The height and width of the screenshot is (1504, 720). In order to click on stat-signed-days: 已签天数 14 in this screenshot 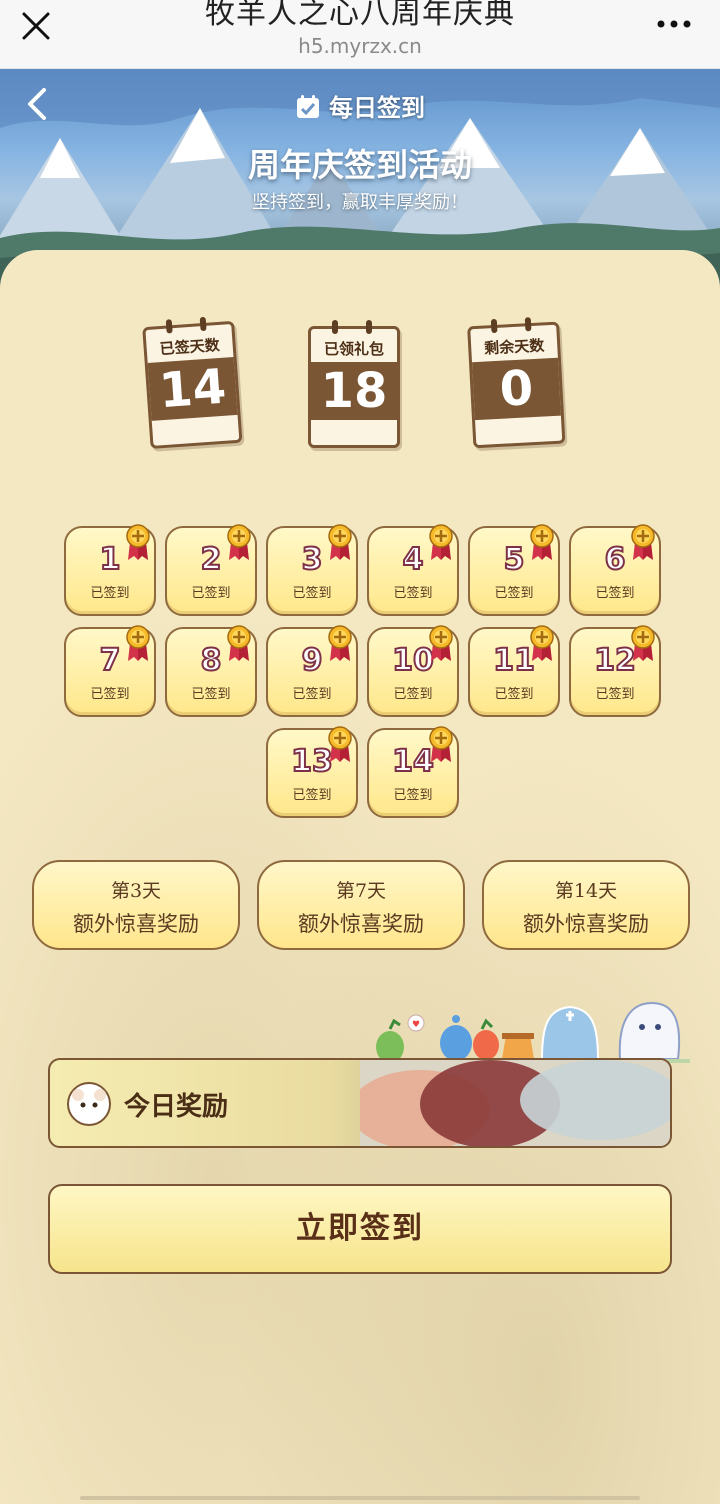, I will do `click(192, 382)`.